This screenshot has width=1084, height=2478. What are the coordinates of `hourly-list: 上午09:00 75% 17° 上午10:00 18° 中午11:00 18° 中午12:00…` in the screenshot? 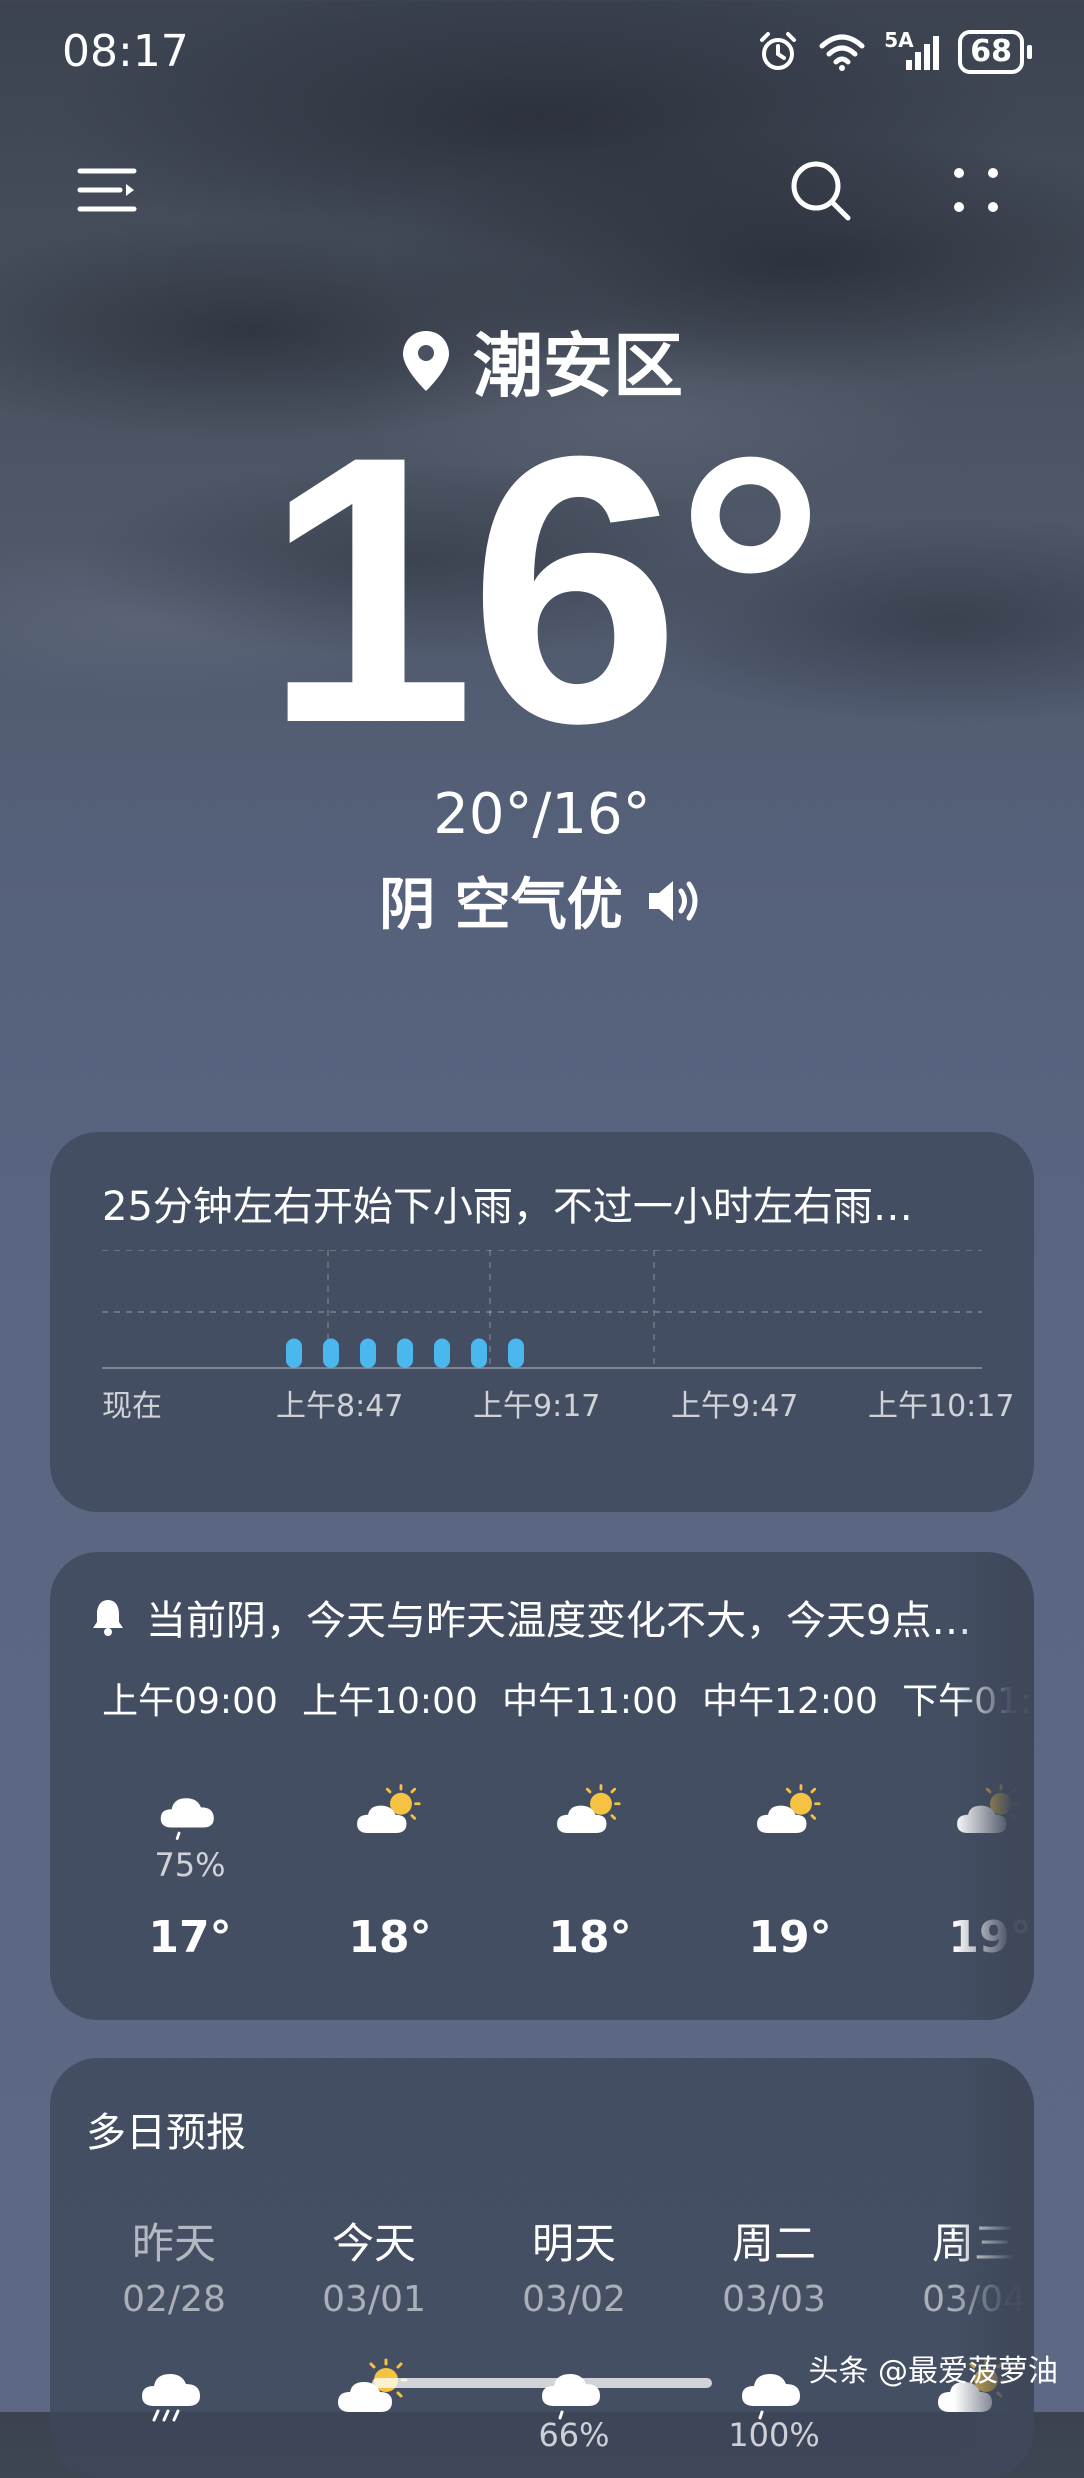 It's located at (542, 1842).